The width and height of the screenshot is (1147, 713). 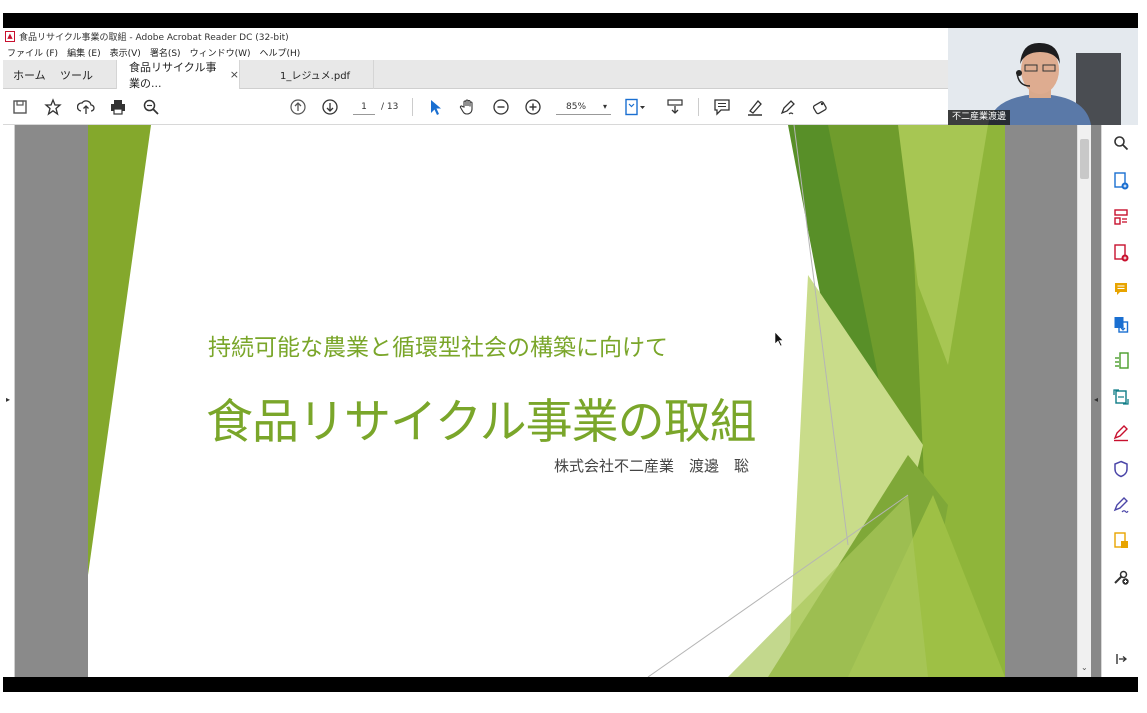 What do you see at coordinates (604, 106) in the screenshot?
I see `zoom-dropdown-icon: ▾` at bounding box center [604, 106].